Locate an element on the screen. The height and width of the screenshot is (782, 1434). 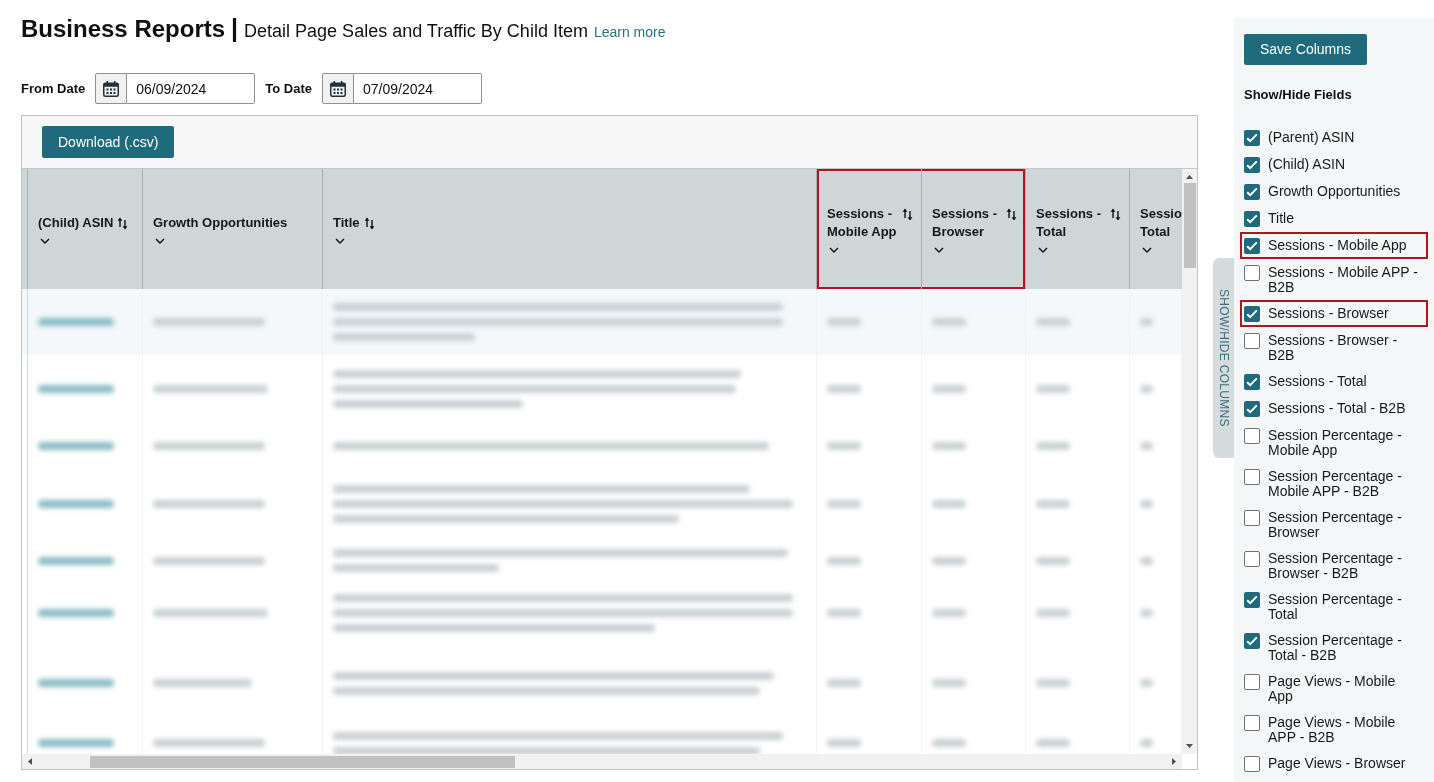
field-option: Title is located at coordinates (1334, 218).